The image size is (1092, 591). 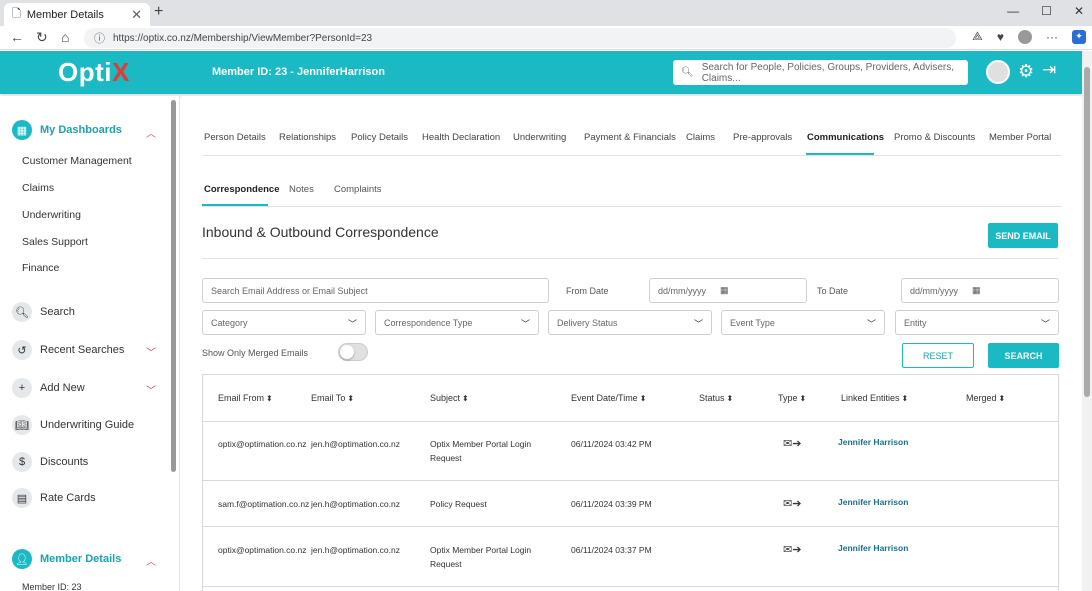 I want to click on tab-relationships: Relationships, so click(x=307, y=137).